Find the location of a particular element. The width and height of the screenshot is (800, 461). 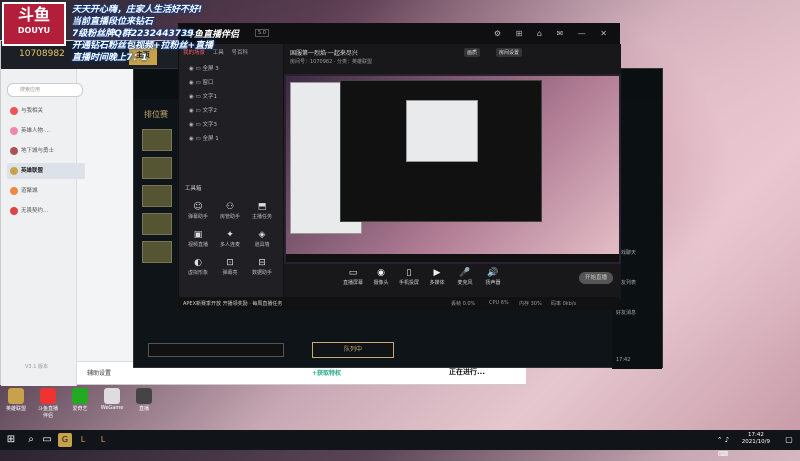

douyu-logo: 斗鱼 DOUYU is located at coordinates (34, 24).